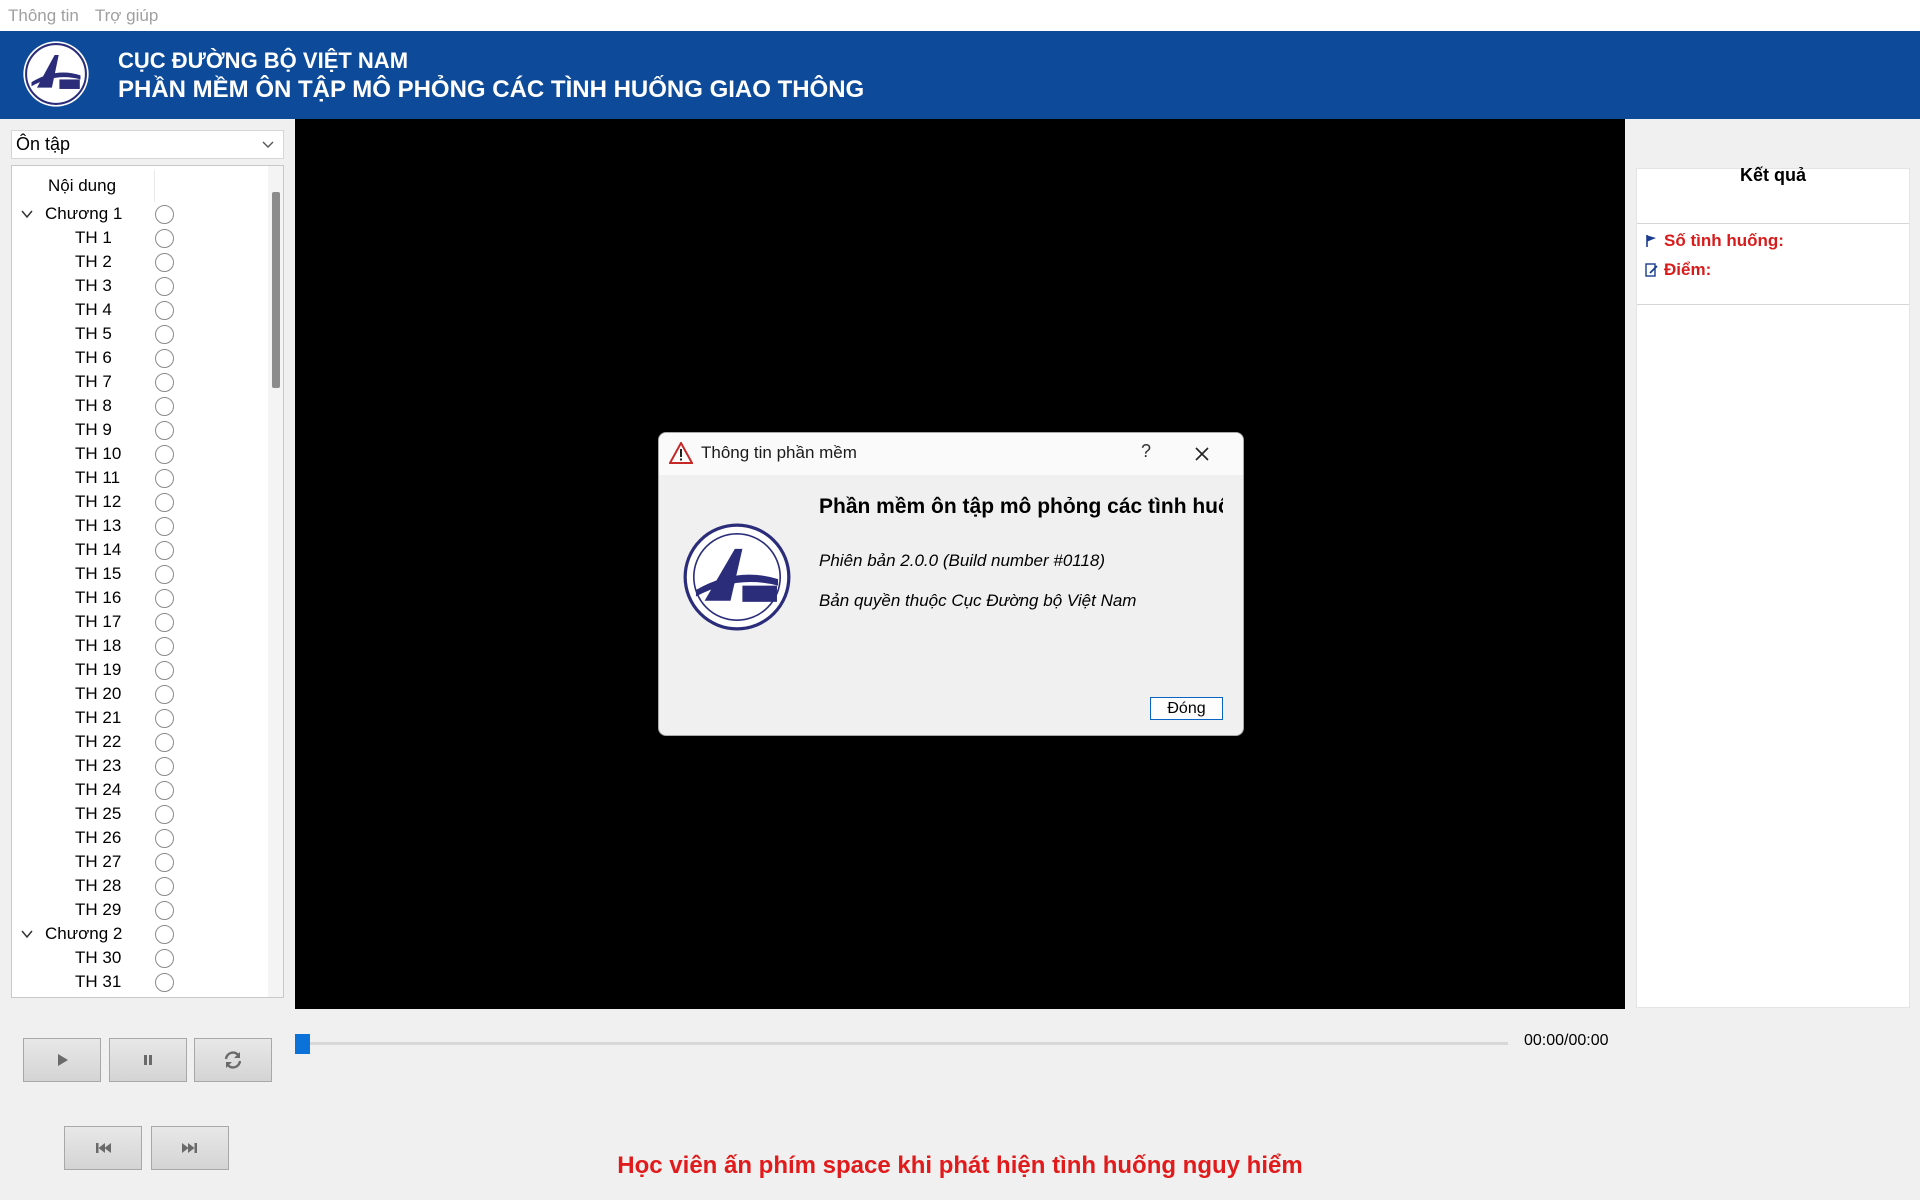 The width and height of the screenshot is (1920, 1200). I want to click on close-button, so click(1202, 454).